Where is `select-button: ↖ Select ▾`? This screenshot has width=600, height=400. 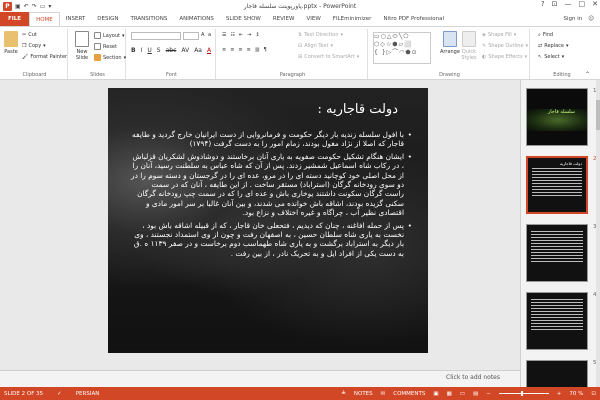
select-button: ↖ Select ▾ is located at coordinates (551, 57).